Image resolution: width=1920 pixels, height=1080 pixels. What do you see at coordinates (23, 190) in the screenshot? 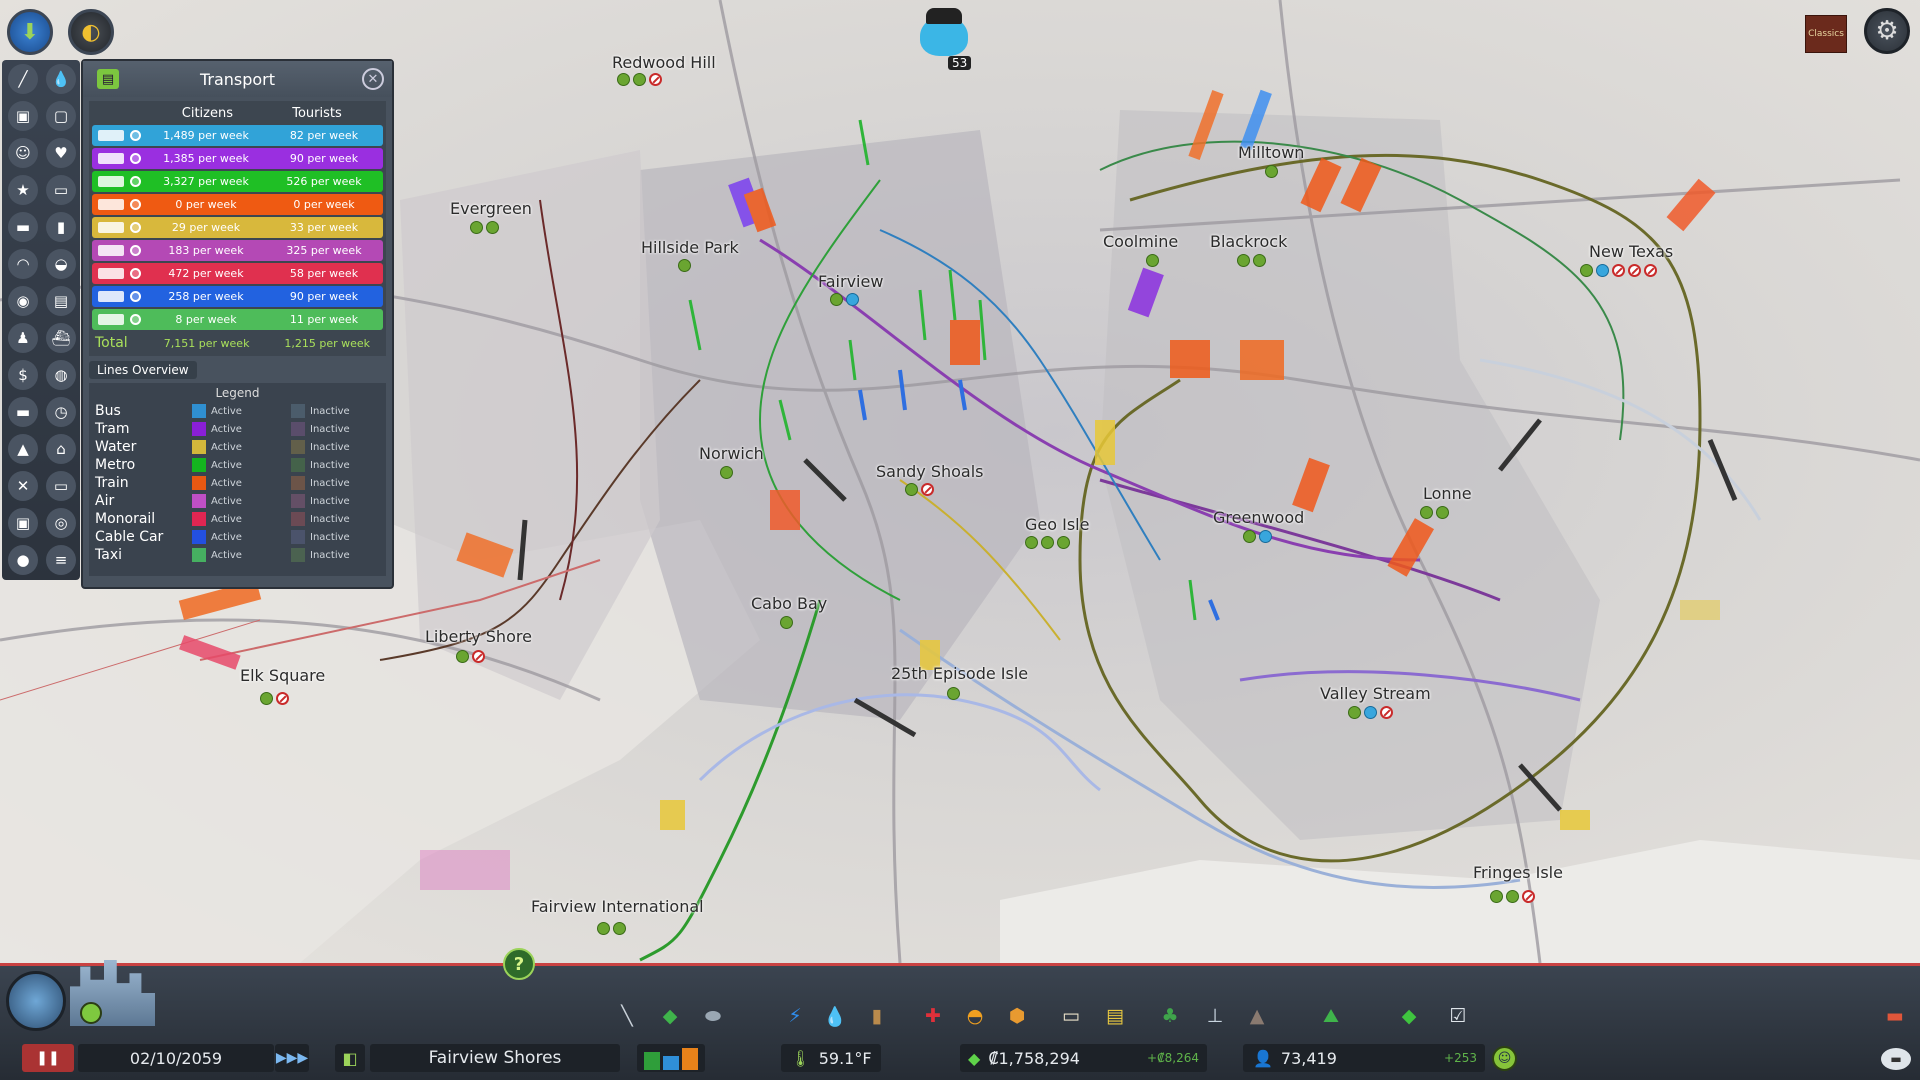
I see `star-icon: ★` at bounding box center [23, 190].